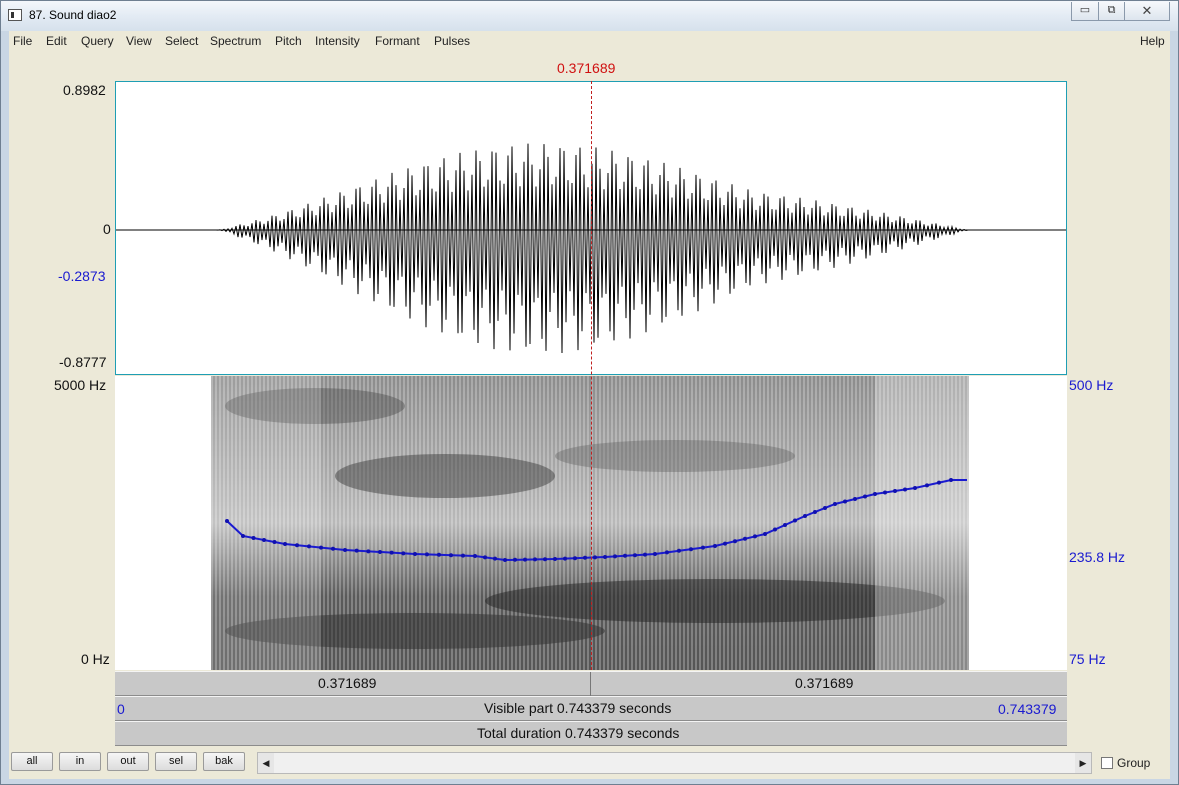  Describe the element at coordinates (1147, 11) in the screenshot. I see `close-button: ✕` at that location.